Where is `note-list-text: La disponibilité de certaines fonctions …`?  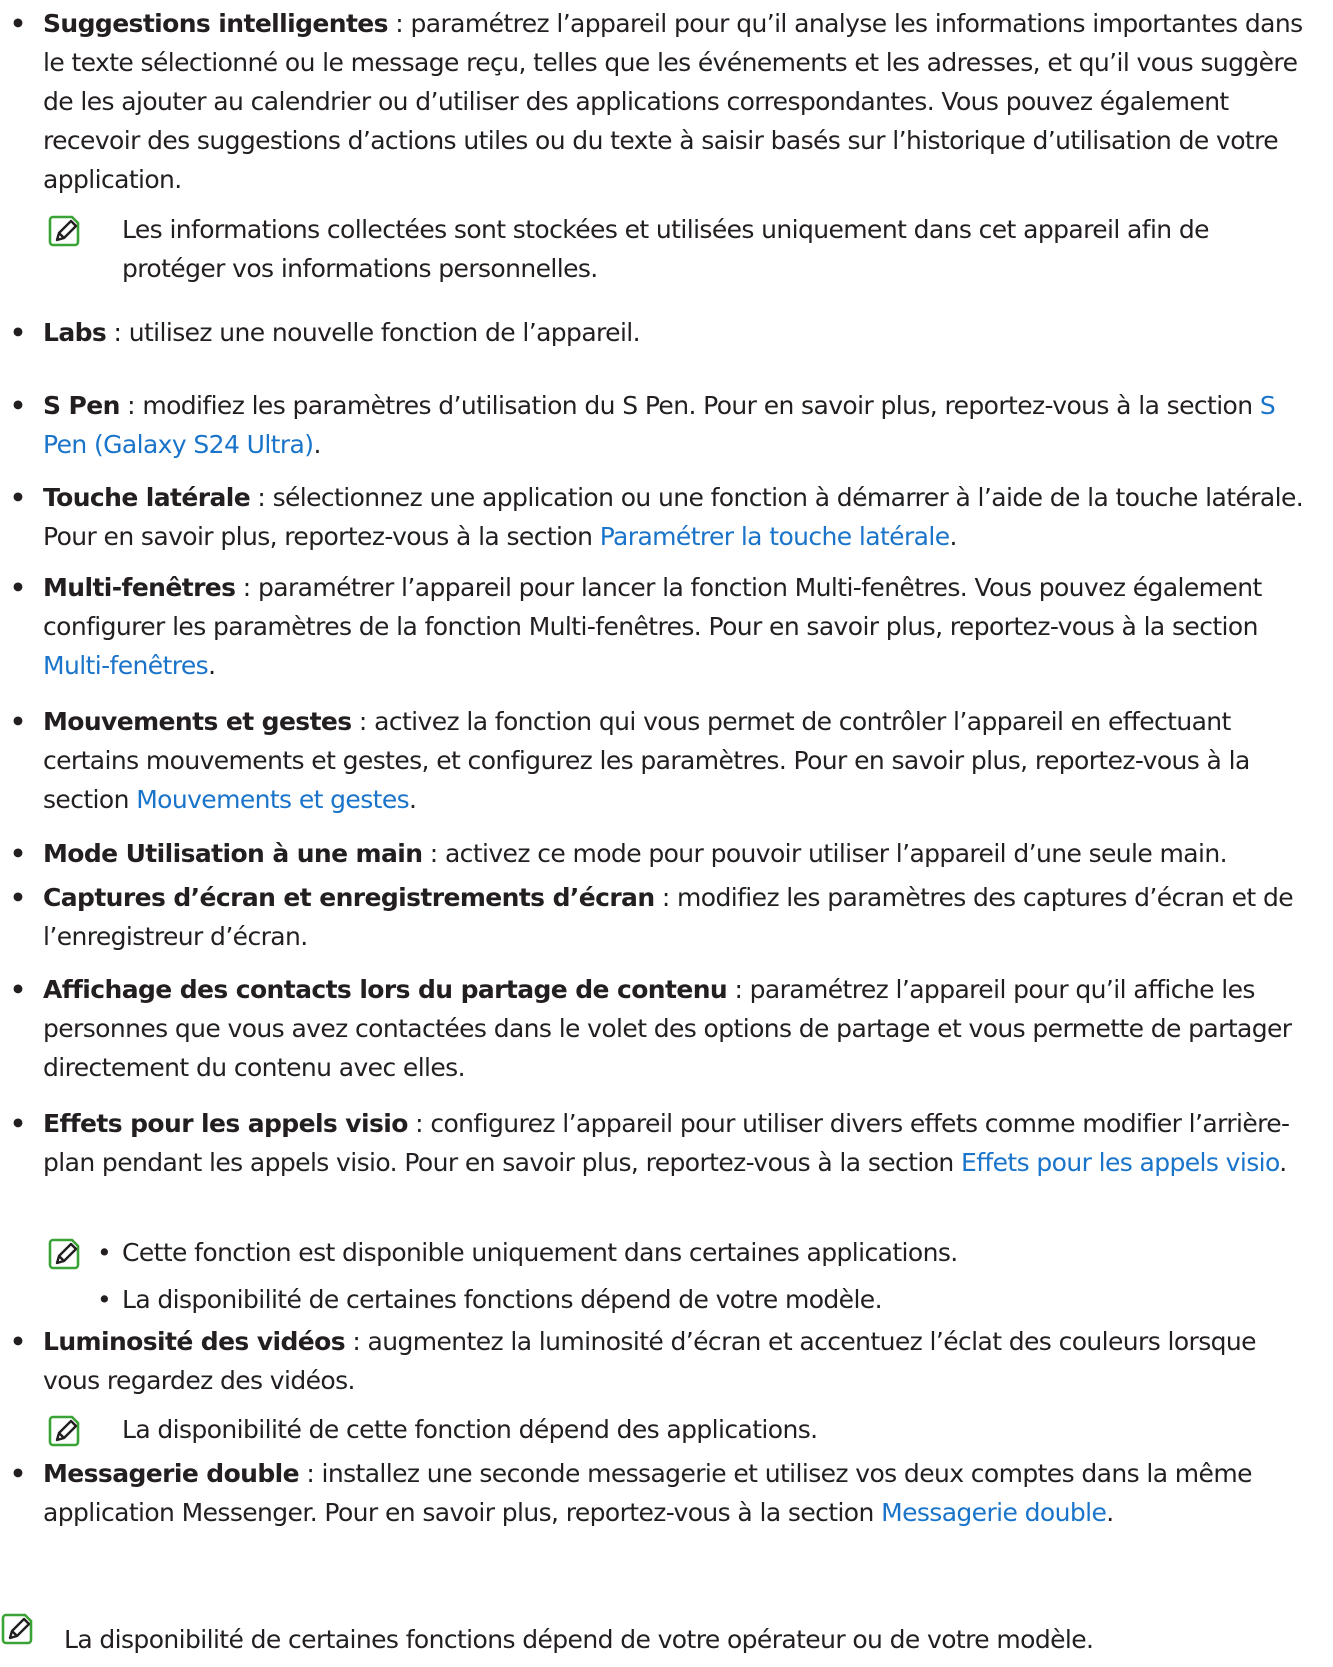
note-list-text: La disponibilité de certaines fonctions … is located at coordinates (502, 1299).